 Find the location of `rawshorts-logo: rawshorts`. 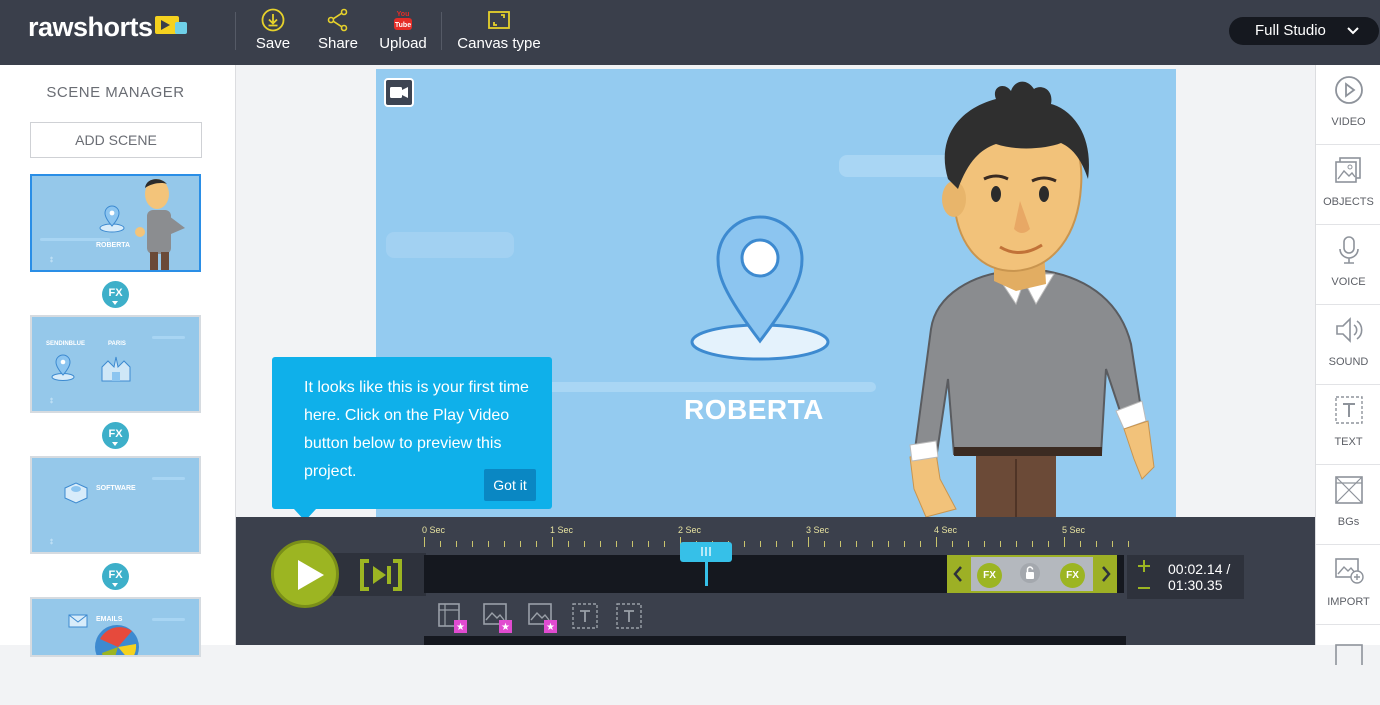

rawshorts-logo: rawshorts is located at coordinates (107, 27).